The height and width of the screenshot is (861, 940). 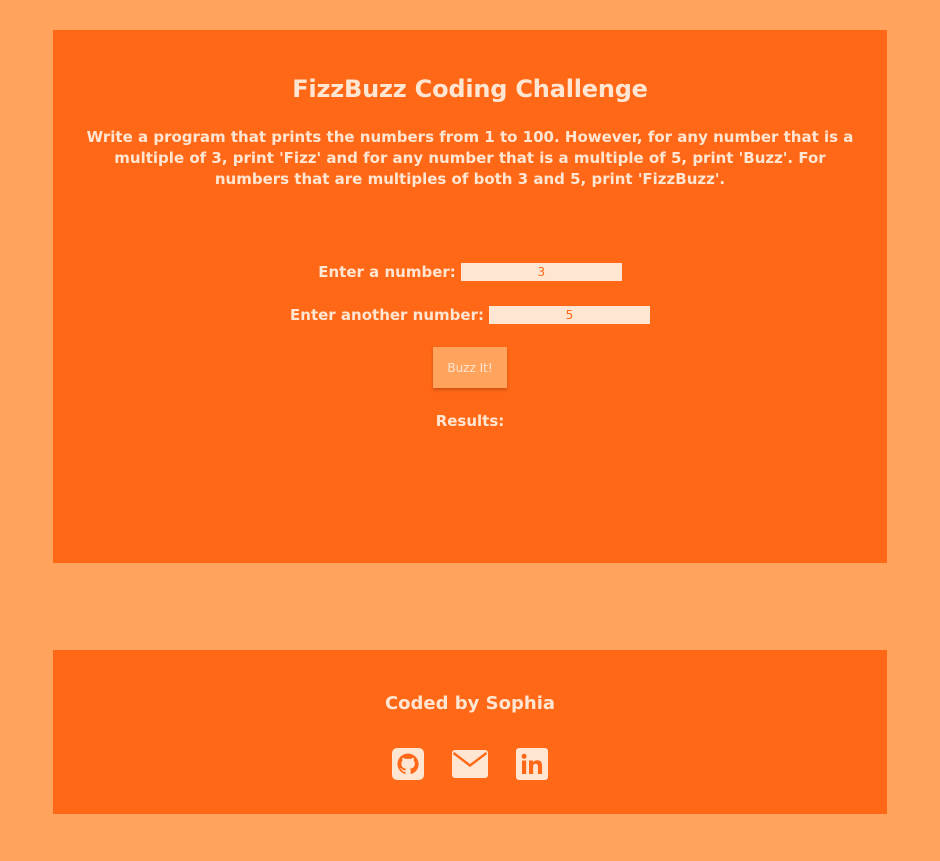 I want to click on first-number-input, so click(x=541, y=272).